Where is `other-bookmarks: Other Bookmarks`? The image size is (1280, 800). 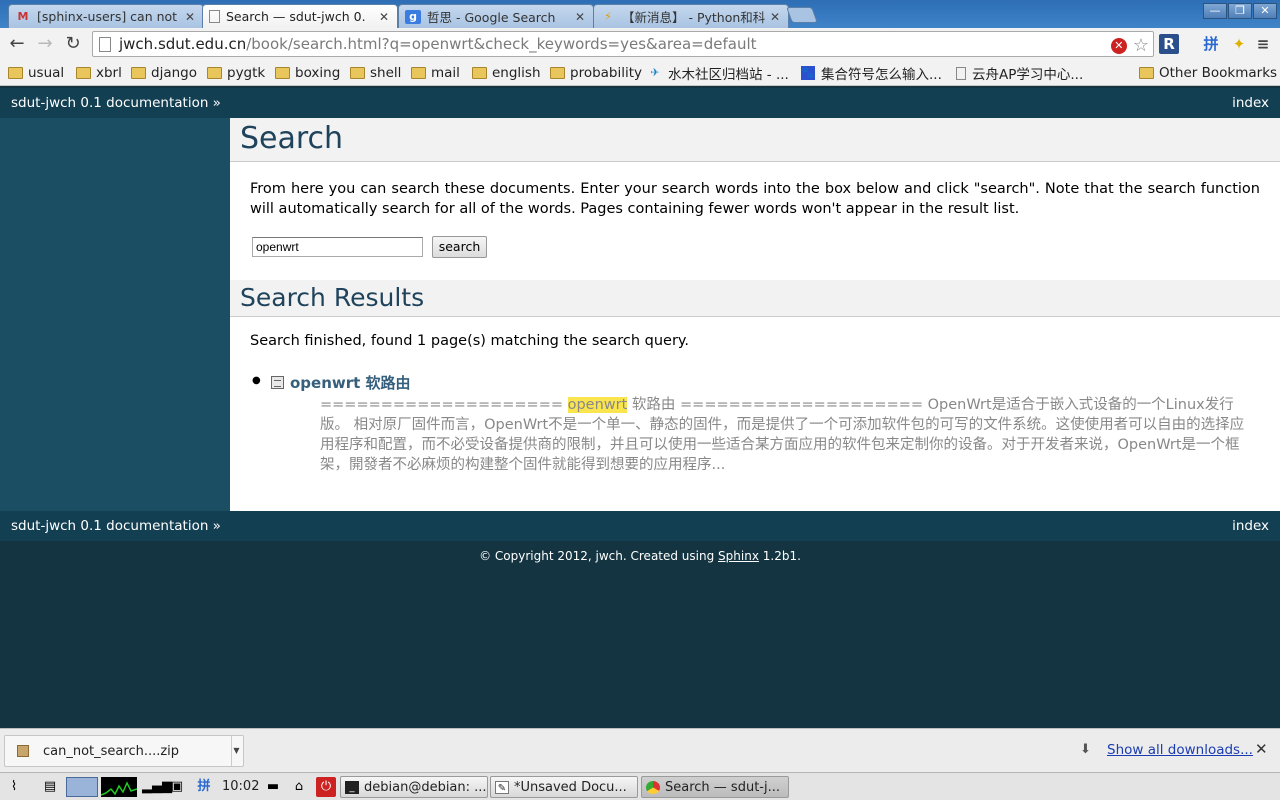 other-bookmarks: Other Bookmarks is located at coordinates (1208, 73).